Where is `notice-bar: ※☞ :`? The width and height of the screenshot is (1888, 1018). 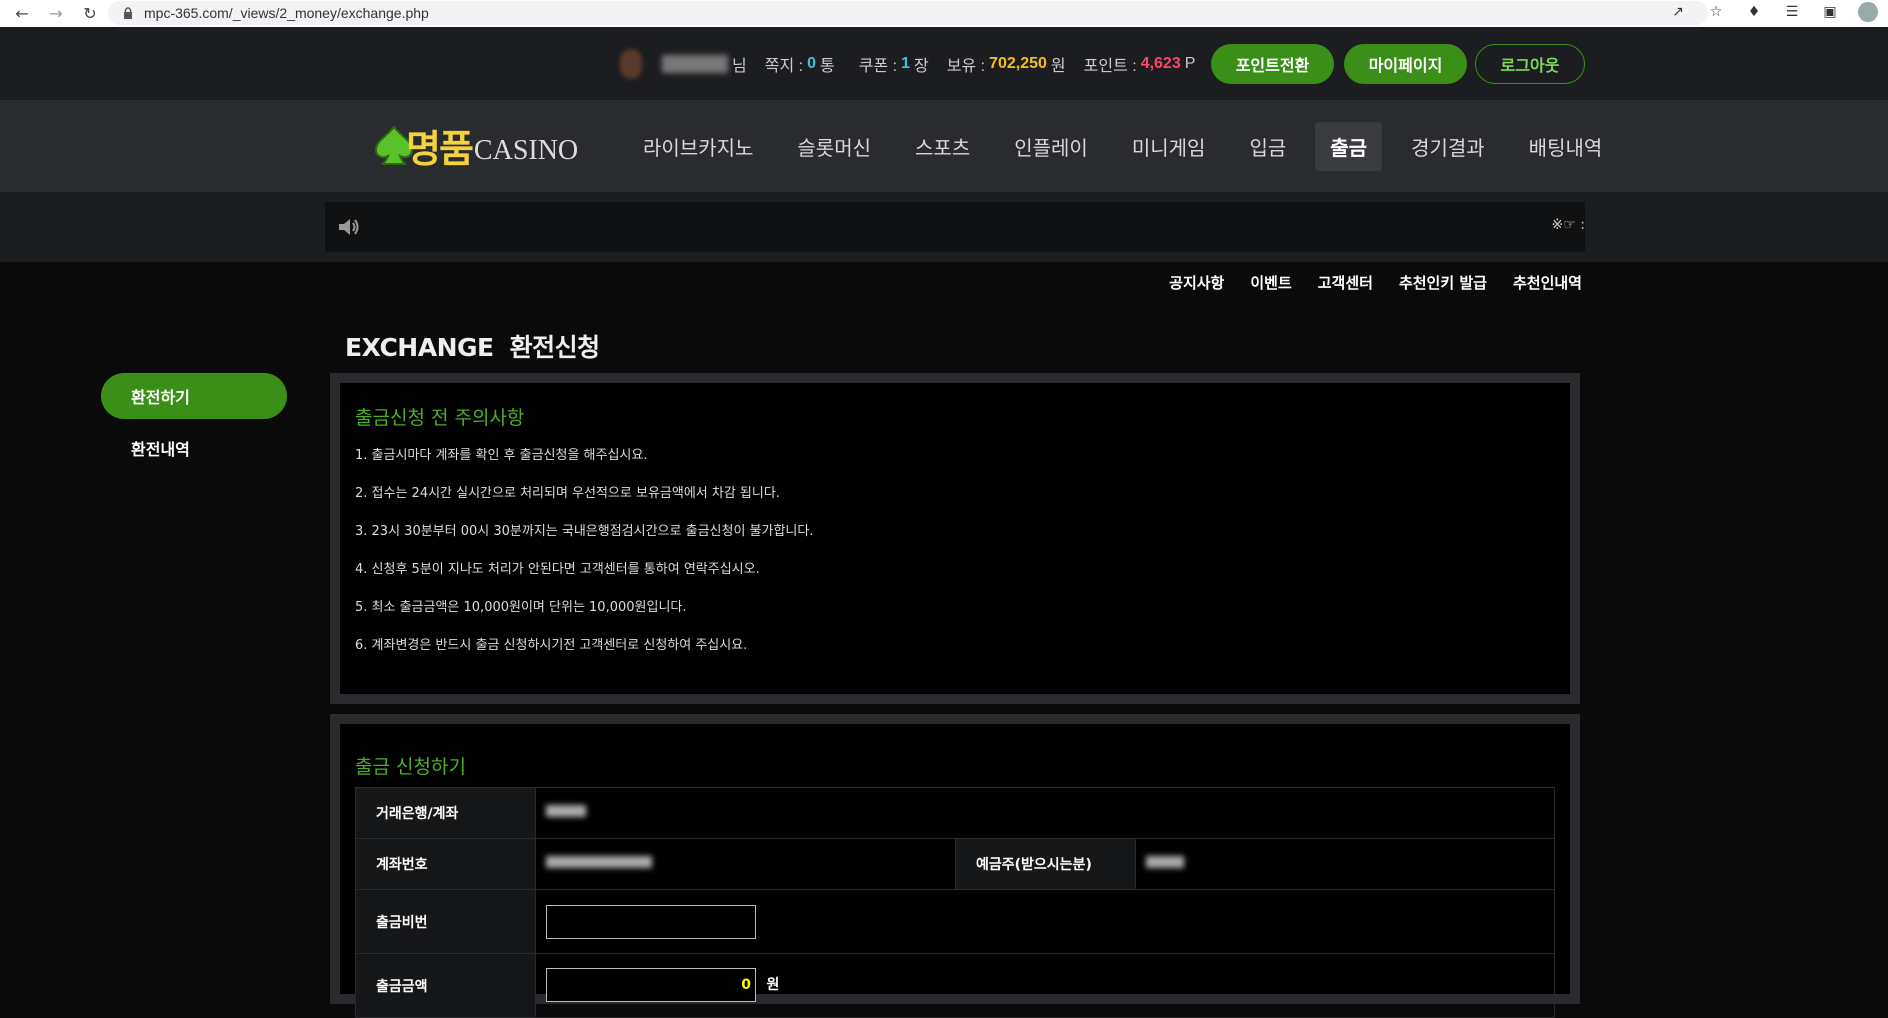
notice-bar: ※☞ : is located at coordinates (955, 227).